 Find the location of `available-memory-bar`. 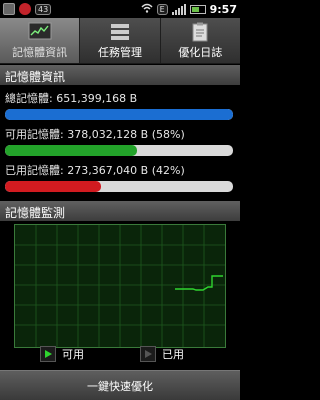

available-memory-bar is located at coordinates (119, 150).